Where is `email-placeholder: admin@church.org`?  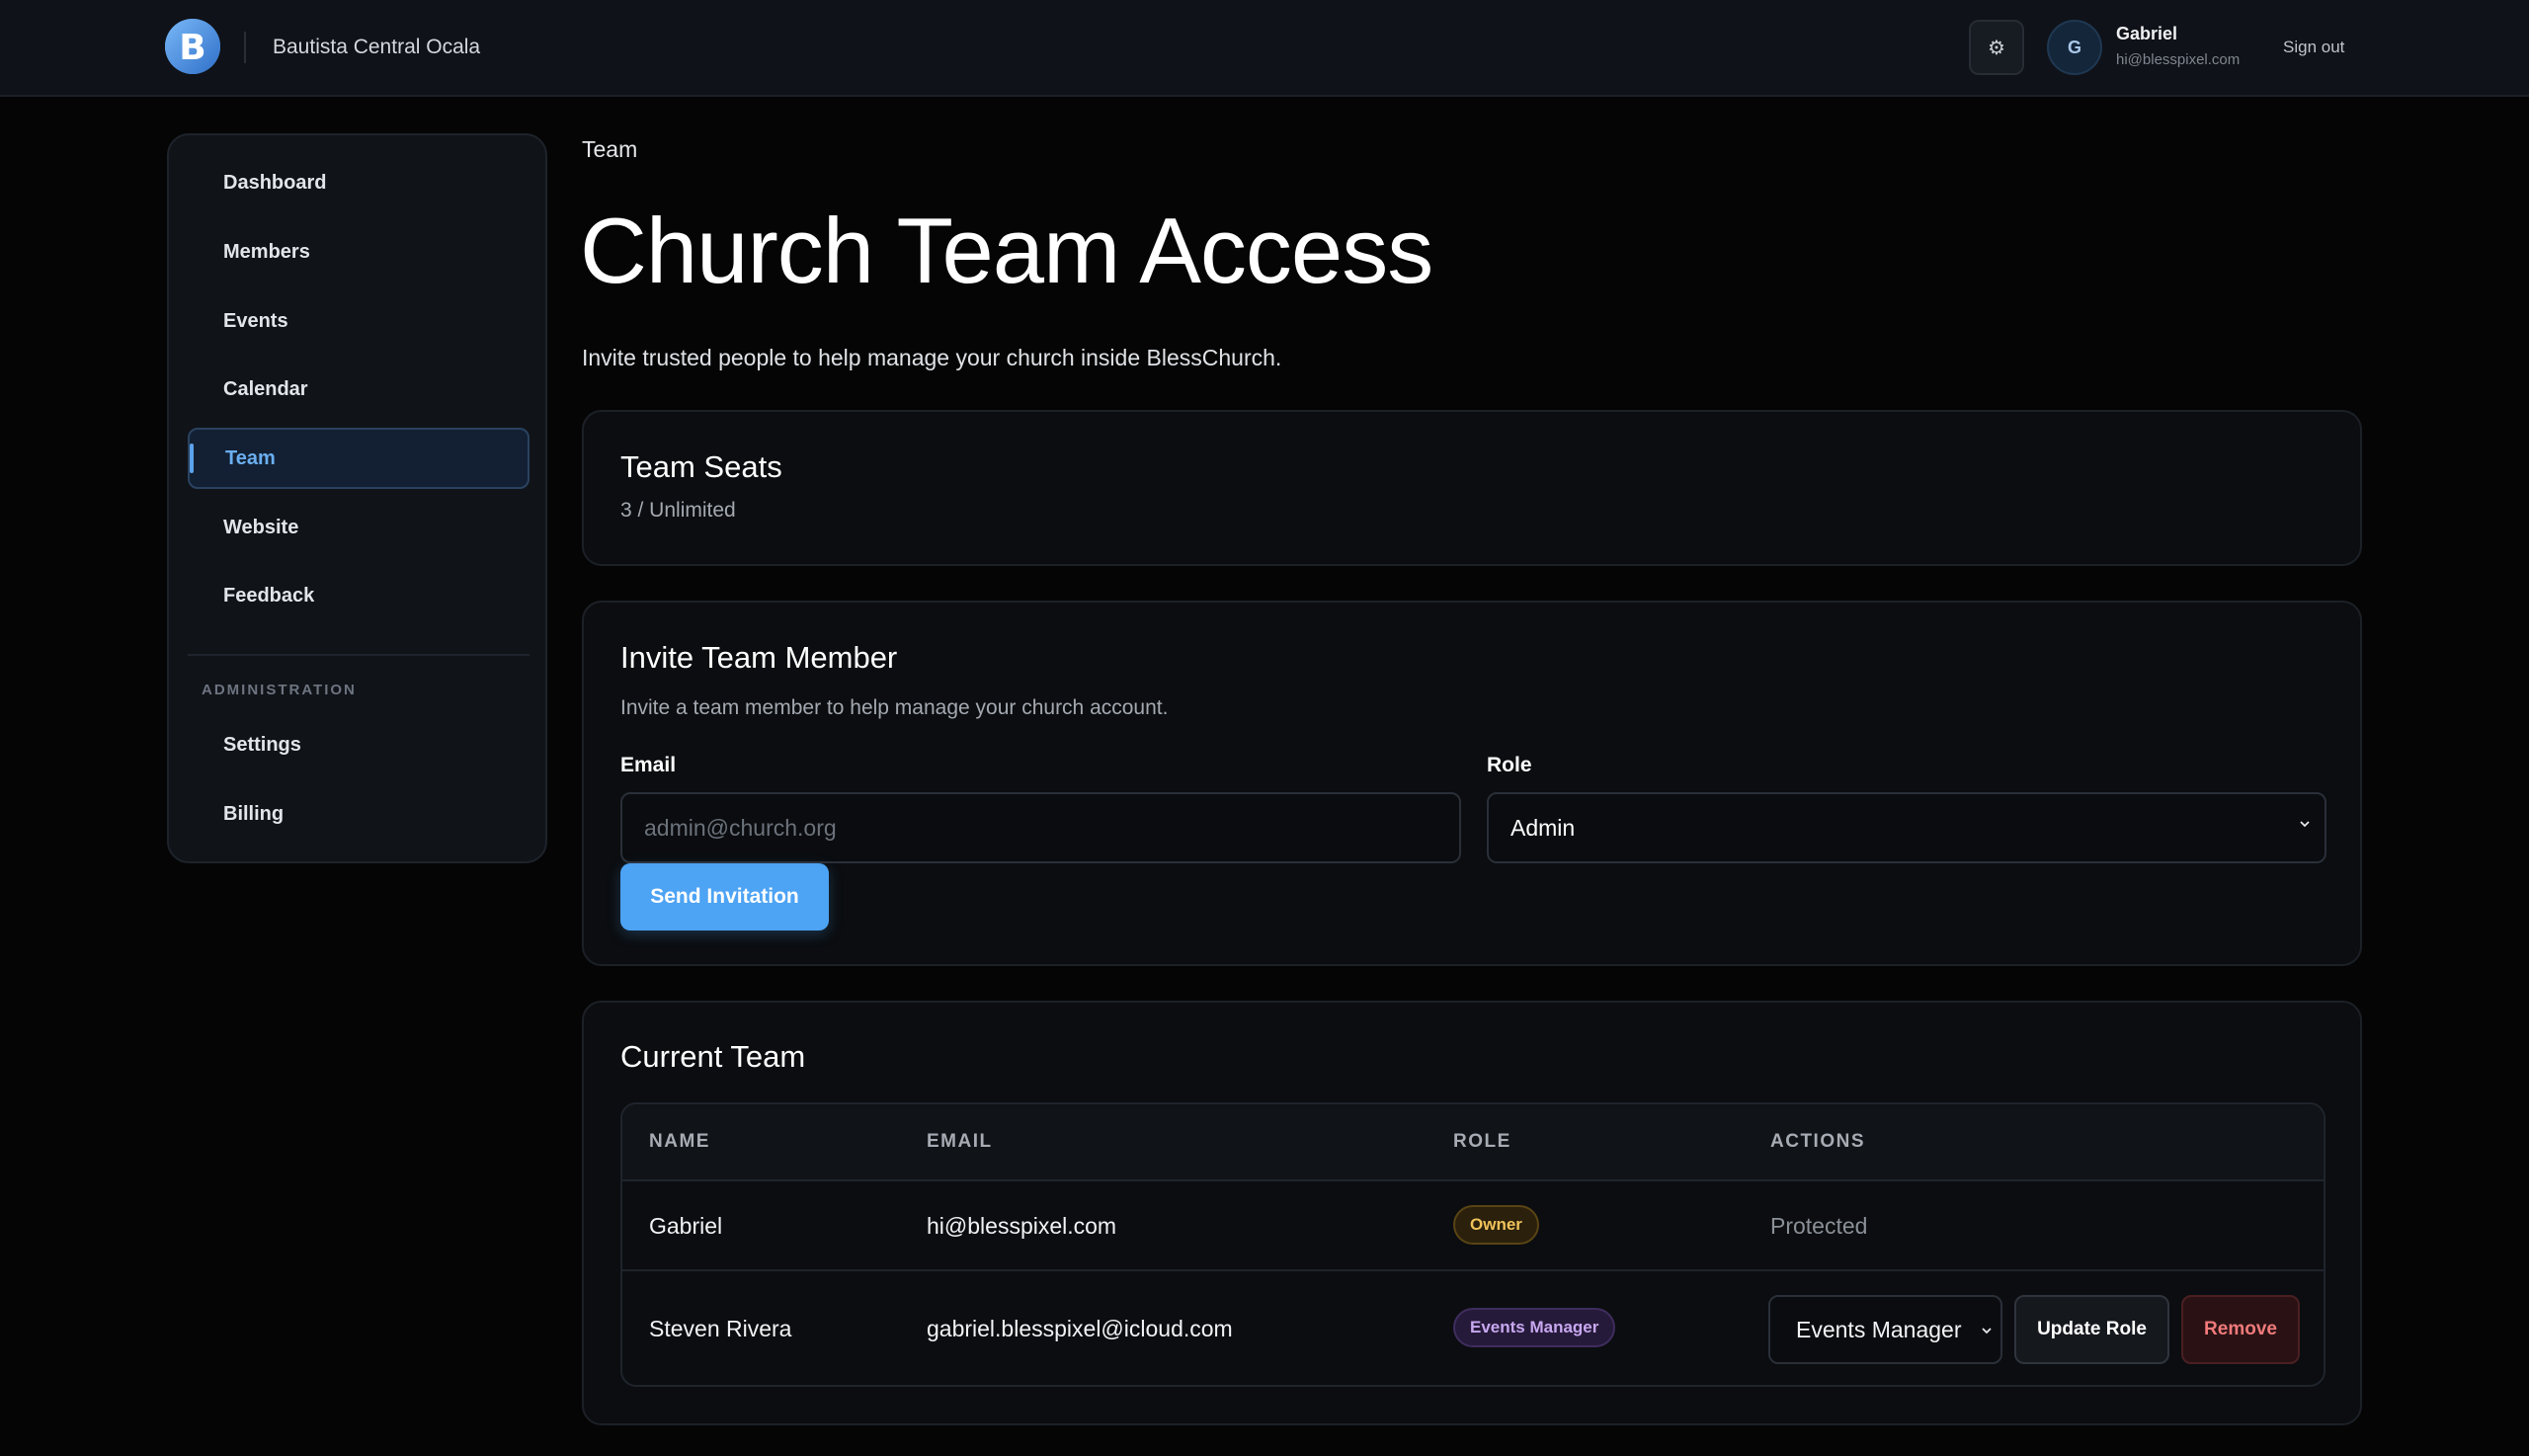
email-placeholder: admin@church.org is located at coordinates (740, 827).